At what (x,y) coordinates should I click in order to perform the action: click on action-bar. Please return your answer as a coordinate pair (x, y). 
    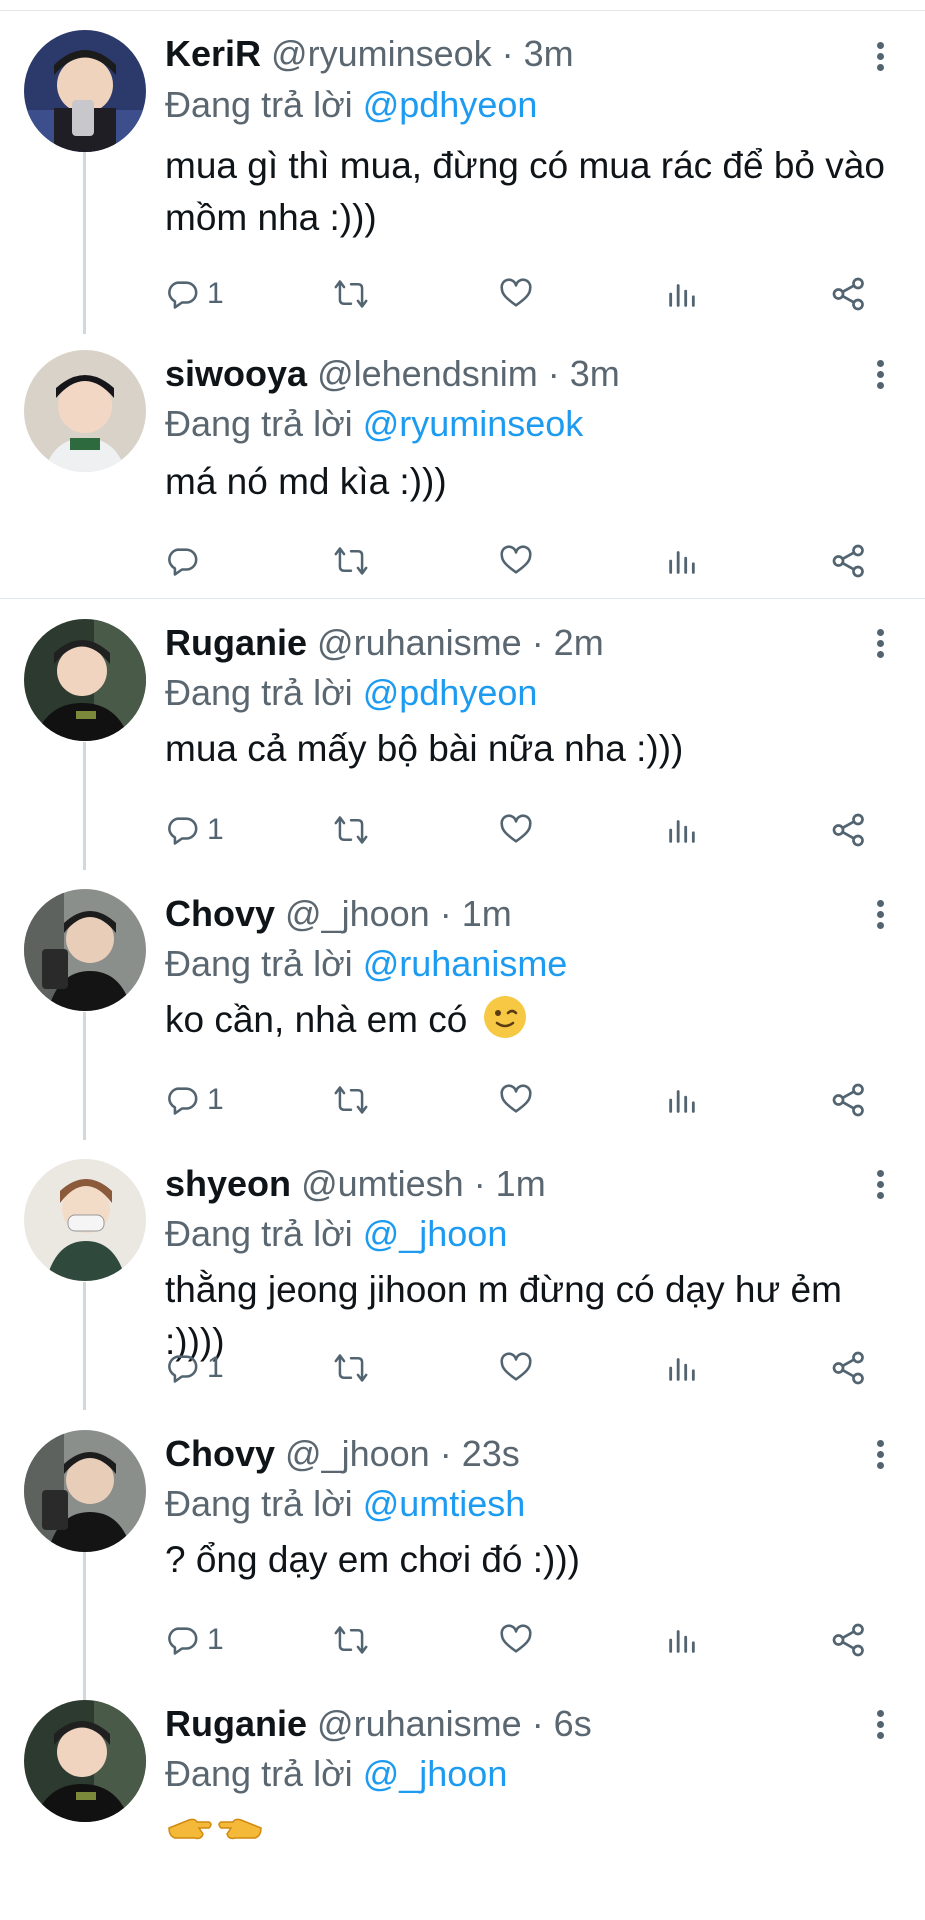
    Looking at the image, I should click on (525, 561).